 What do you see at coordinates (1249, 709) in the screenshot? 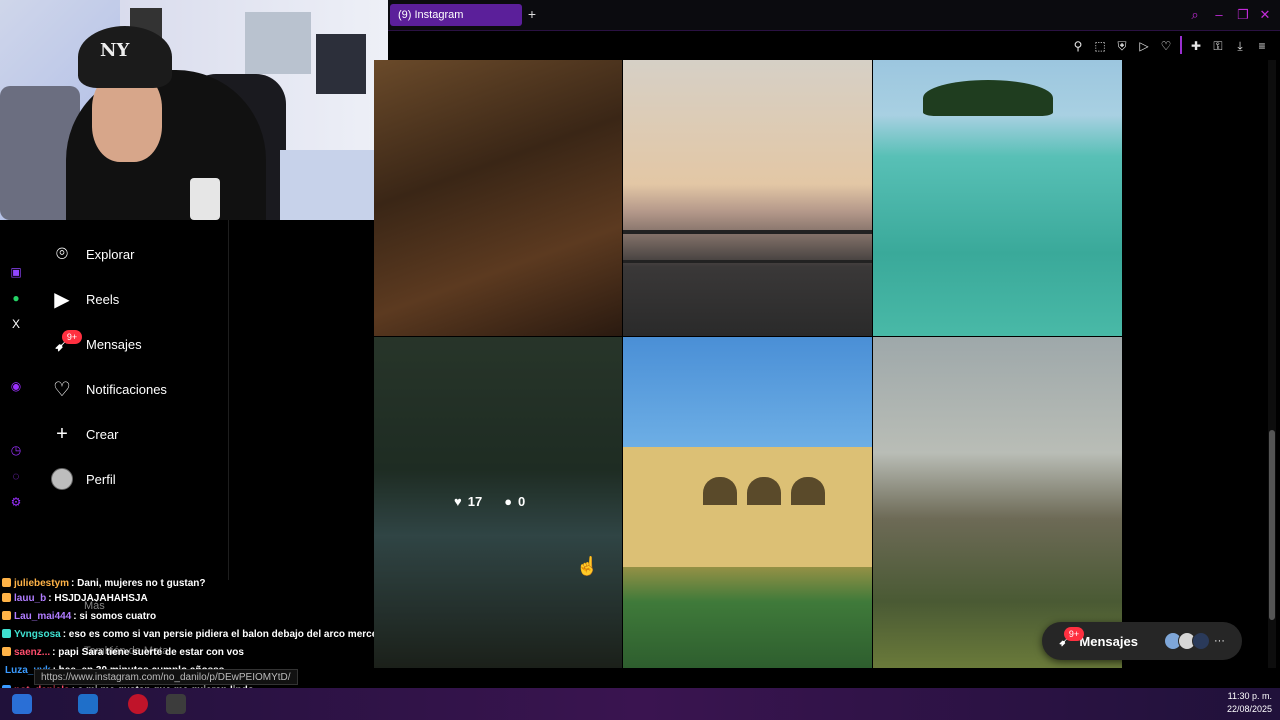
I see `clock-date: 22/08/2025` at bounding box center [1249, 709].